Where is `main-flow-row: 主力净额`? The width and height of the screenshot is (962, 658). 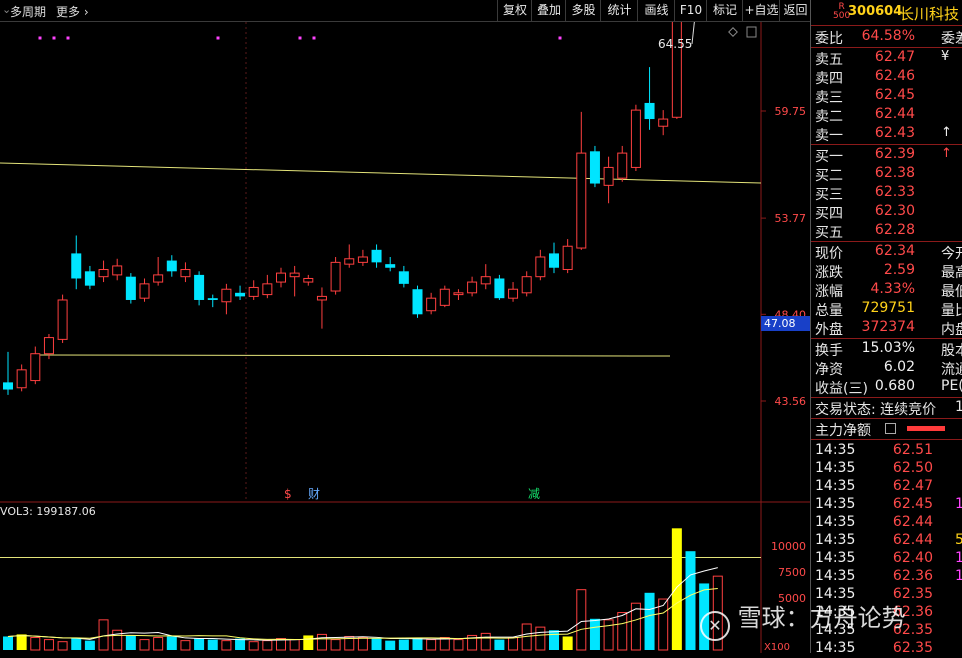 main-flow-row: 主力净额 is located at coordinates (888, 429).